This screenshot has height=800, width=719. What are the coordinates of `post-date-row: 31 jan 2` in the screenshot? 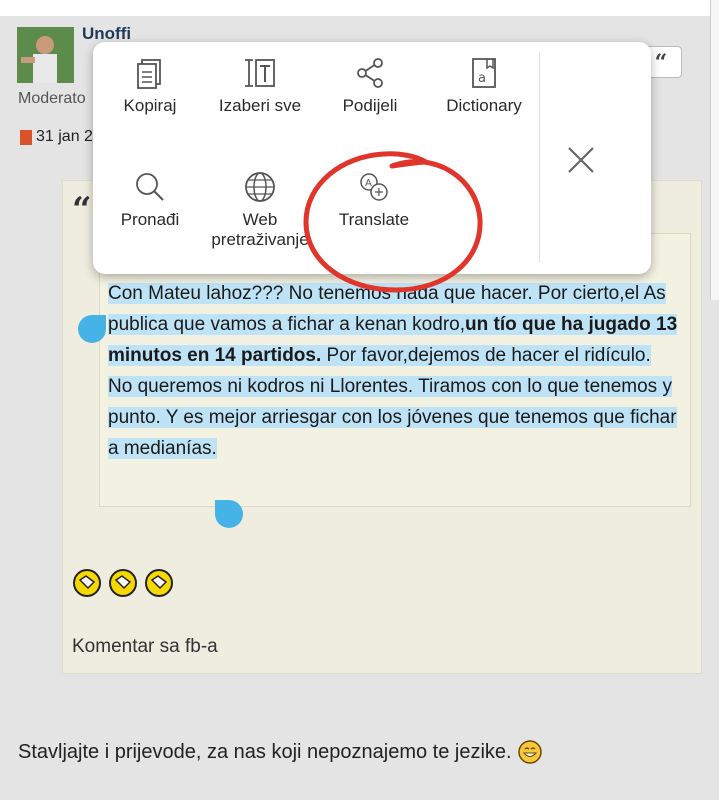 It's located at (56, 137).